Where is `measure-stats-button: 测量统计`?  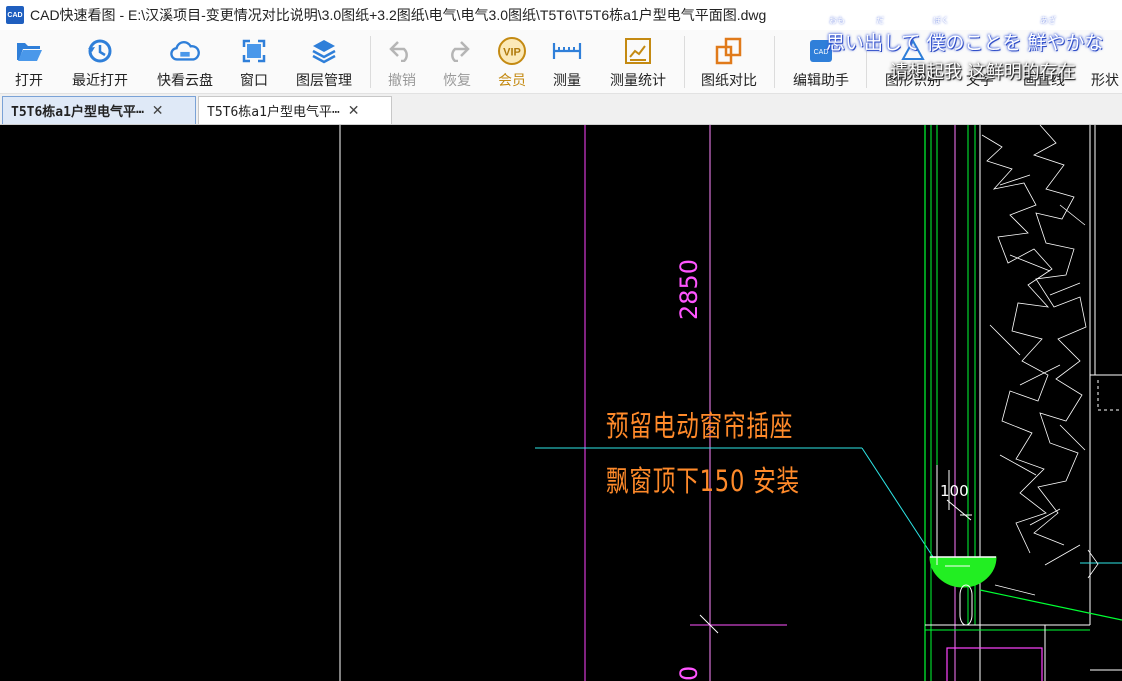
measure-stats-button: 测量统计 is located at coordinates (638, 61).